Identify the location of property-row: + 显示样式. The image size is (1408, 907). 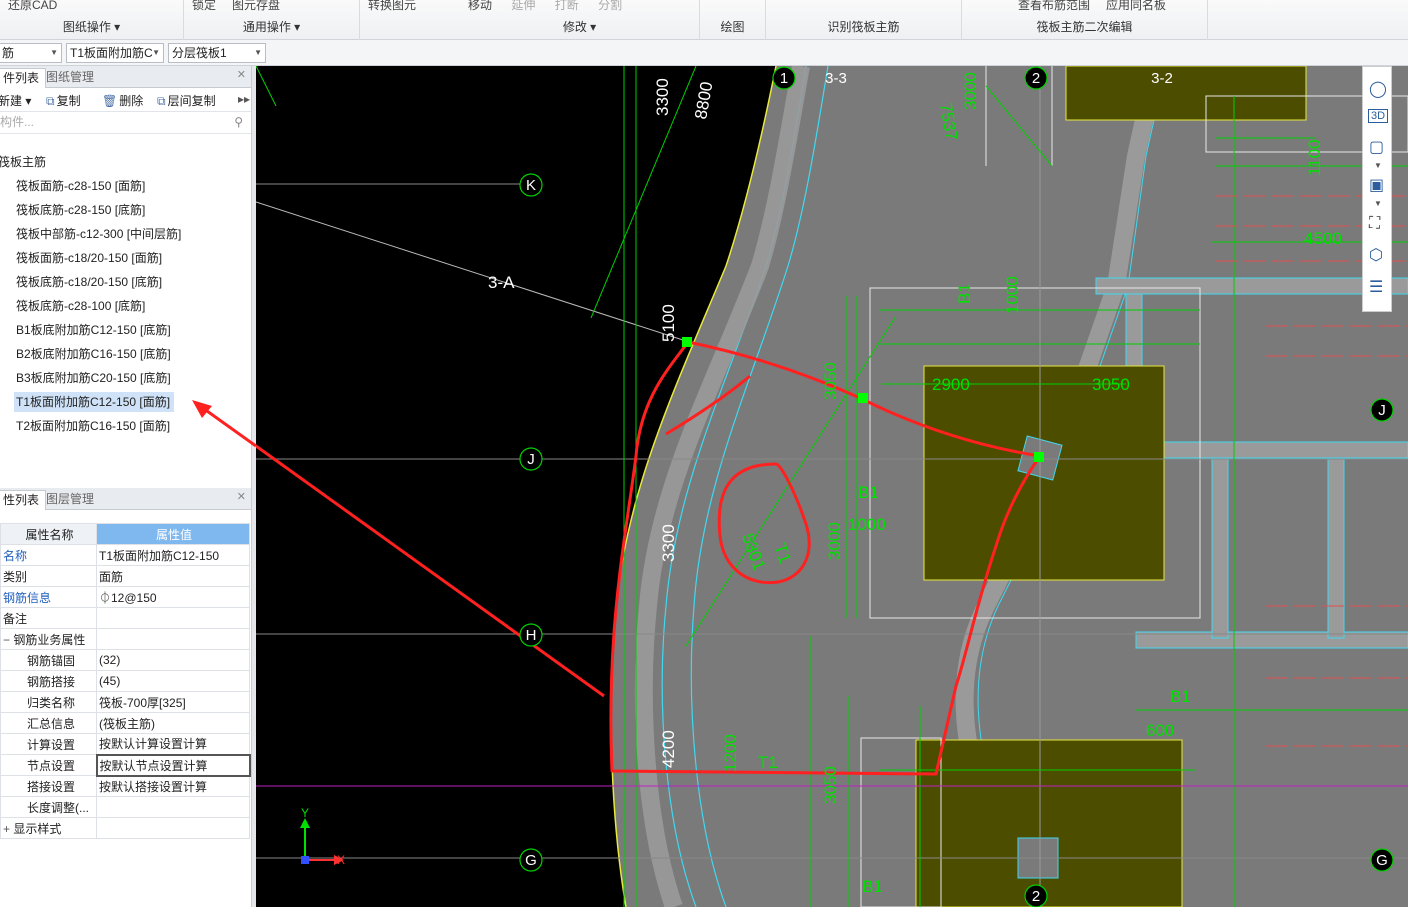
(125, 828).